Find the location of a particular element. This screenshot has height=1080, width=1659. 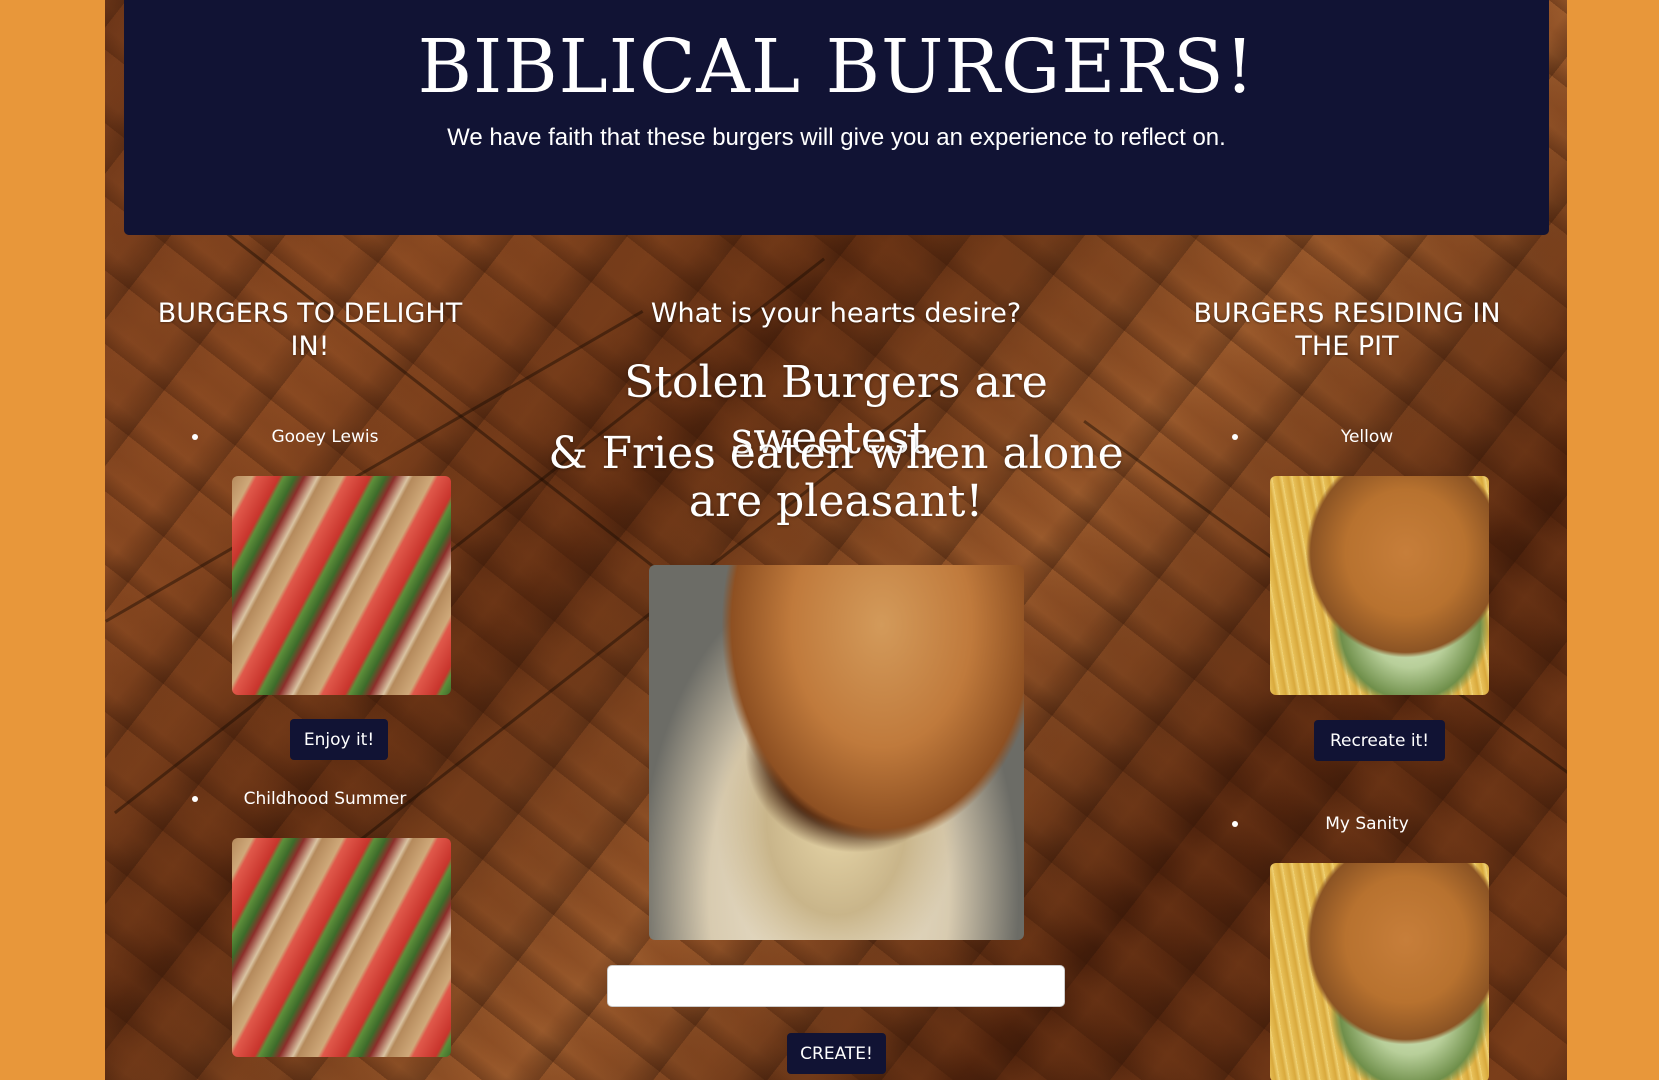

burger-image-yellow is located at coordinates (1379, 585).